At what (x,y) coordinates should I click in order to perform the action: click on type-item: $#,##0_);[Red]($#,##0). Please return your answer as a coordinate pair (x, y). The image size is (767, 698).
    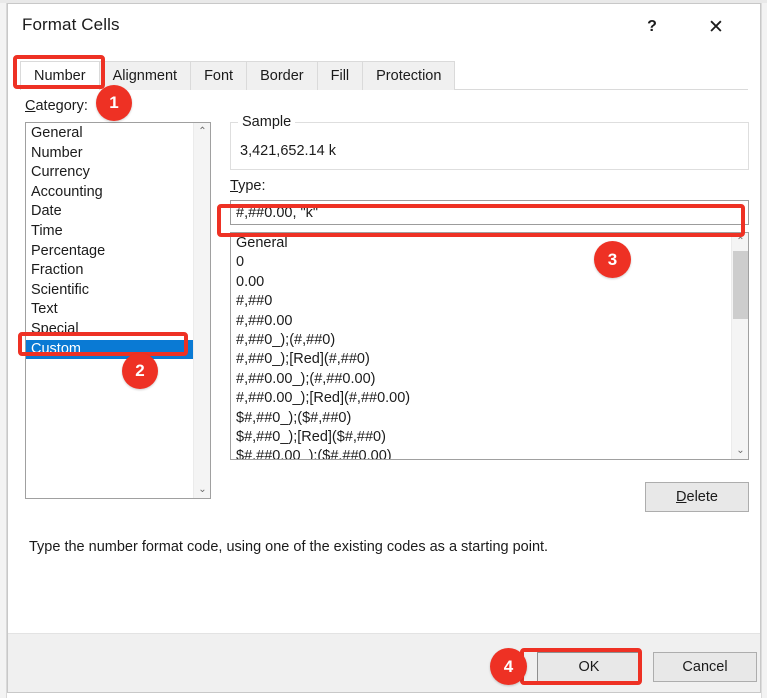
    Looking at the image, I should click on (481, 437).